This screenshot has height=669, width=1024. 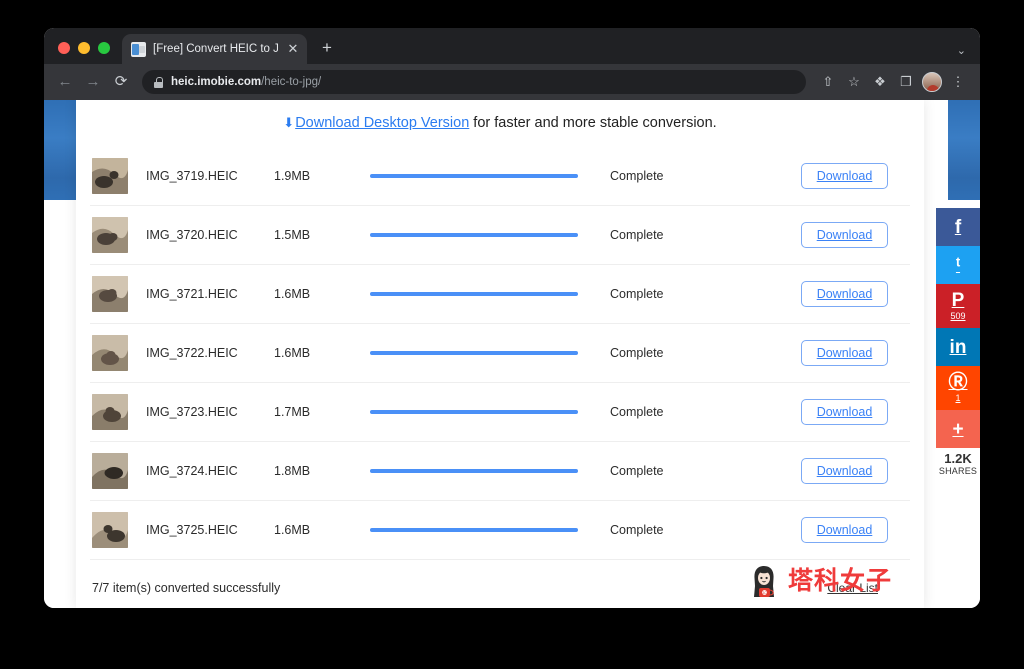 What do you see at coordinates (64, 48) in the screenshot?
I see `close-window-button` at bounding box center [64, 48].